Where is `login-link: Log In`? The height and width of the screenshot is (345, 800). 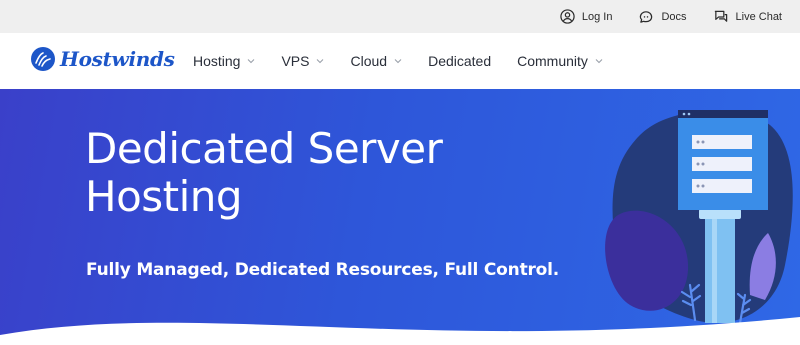
login-link: Log In is located at coordinates (586, 16).